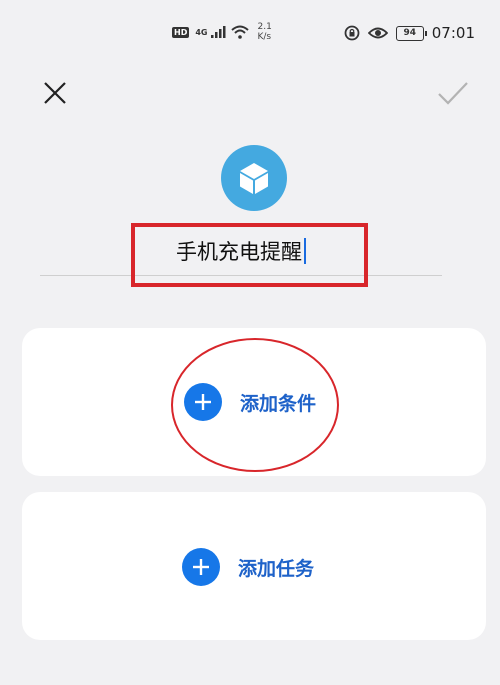 The height and width of the screenshot is (685, 500). Describe the element at coordinates (352, 33) in the screenshot. I see `rotation-lock-icon` at that location.